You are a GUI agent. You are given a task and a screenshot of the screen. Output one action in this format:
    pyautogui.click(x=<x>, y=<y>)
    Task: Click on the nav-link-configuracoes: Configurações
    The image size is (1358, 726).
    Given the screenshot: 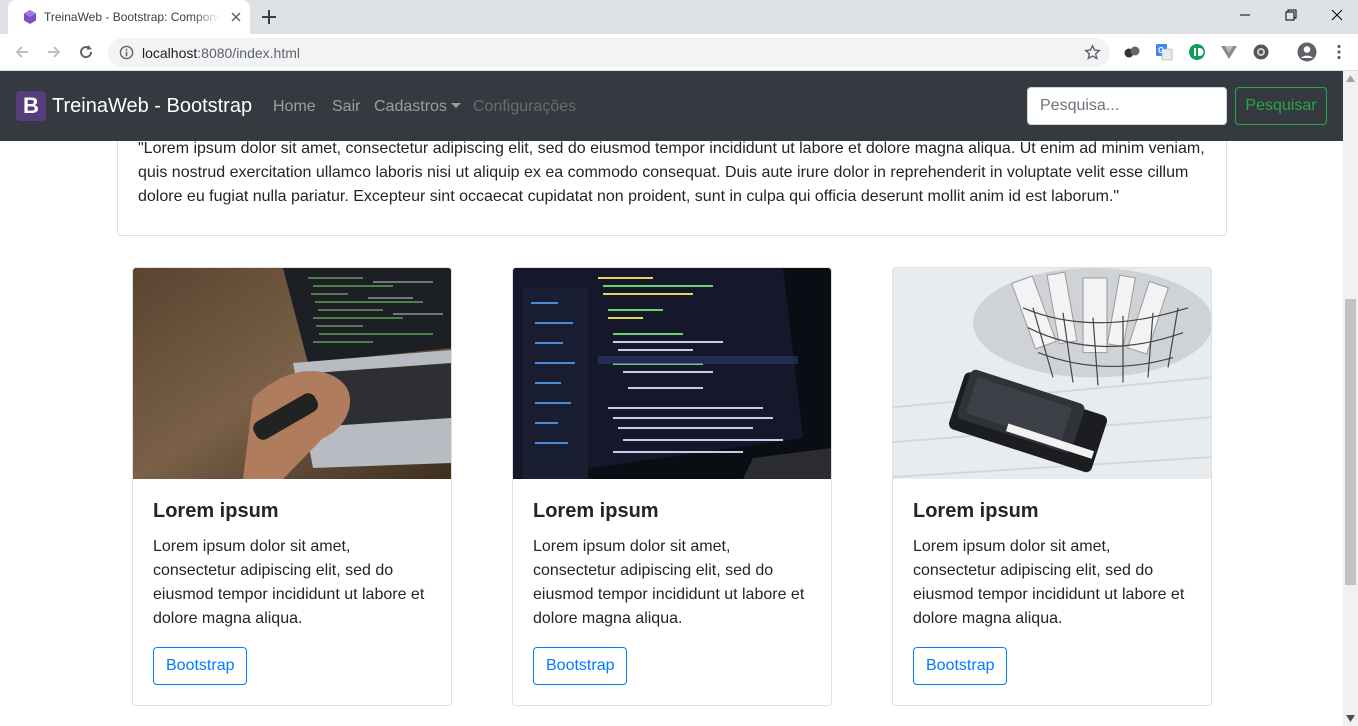 What is the action you would take?
    pyautogui.click(x=525, y=106)
    